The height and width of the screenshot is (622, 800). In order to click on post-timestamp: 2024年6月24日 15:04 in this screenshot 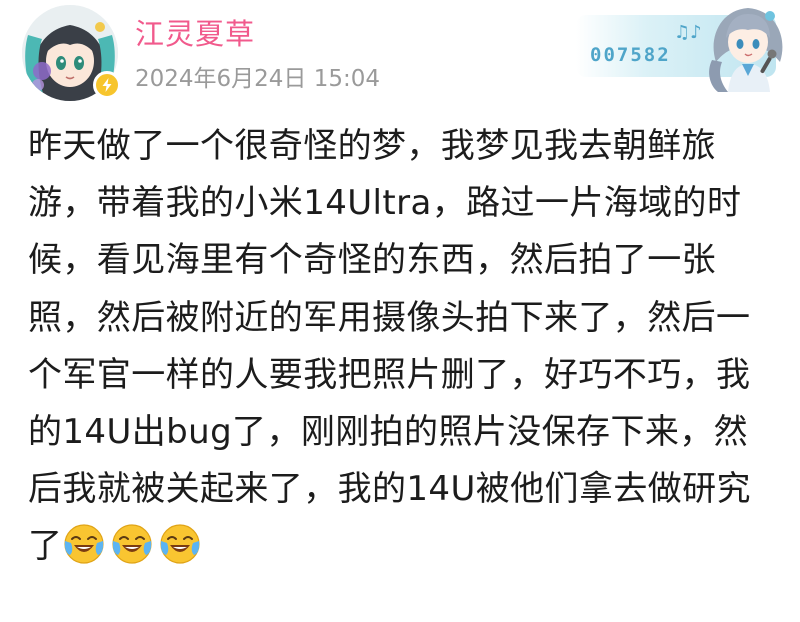, I will do `click(258, 79)`.